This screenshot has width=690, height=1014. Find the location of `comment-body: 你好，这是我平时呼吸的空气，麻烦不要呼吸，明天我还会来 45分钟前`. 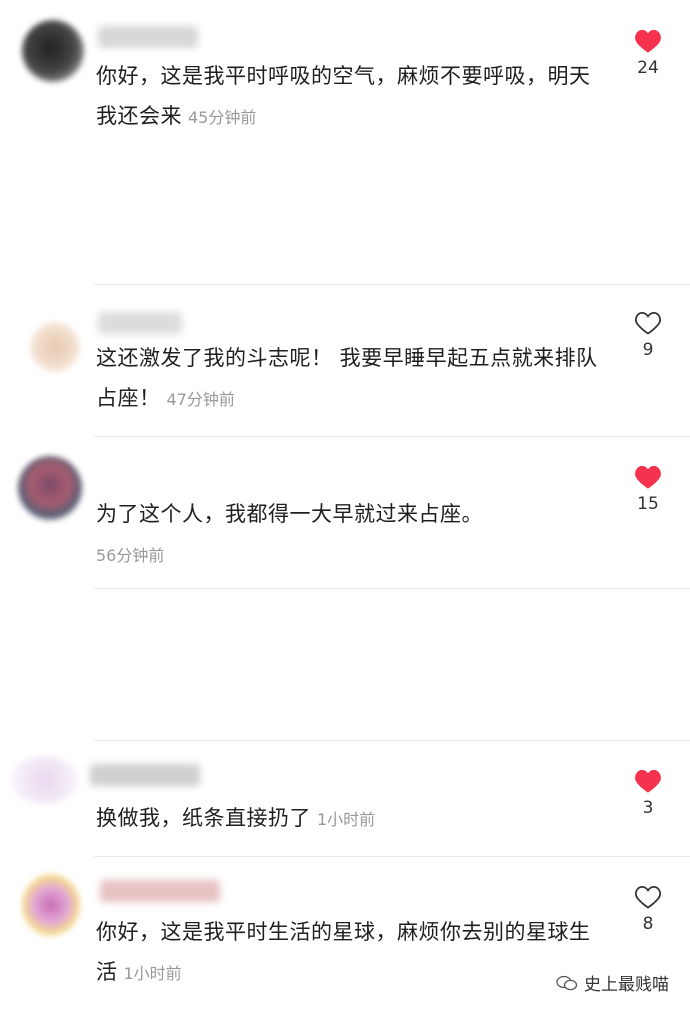

comment-body: 你好，这是我平时呼吸的空气，麻烦不要呼吸，明天我还会来 45分钟前 is located at coordinates (351, 97).